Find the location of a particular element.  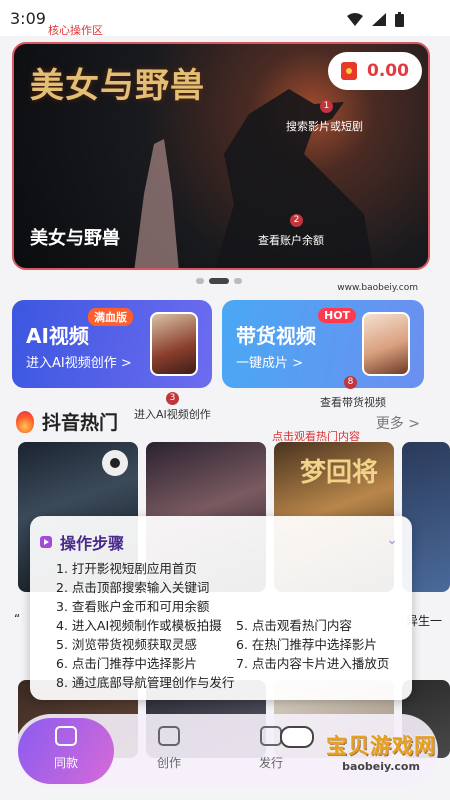

nav-label: 同款 is located at coordinates (65, 763).